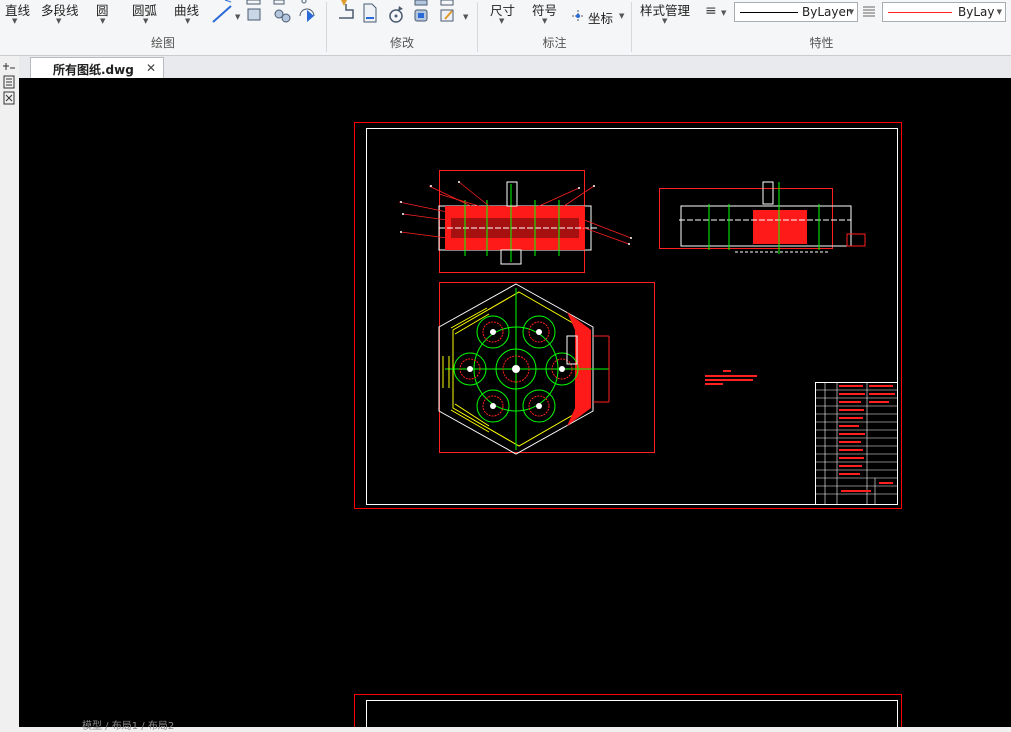 Image resolution: width=1011 pixels, height=732 pixels. I want to click on line-button: 直线, so click(17, 9).